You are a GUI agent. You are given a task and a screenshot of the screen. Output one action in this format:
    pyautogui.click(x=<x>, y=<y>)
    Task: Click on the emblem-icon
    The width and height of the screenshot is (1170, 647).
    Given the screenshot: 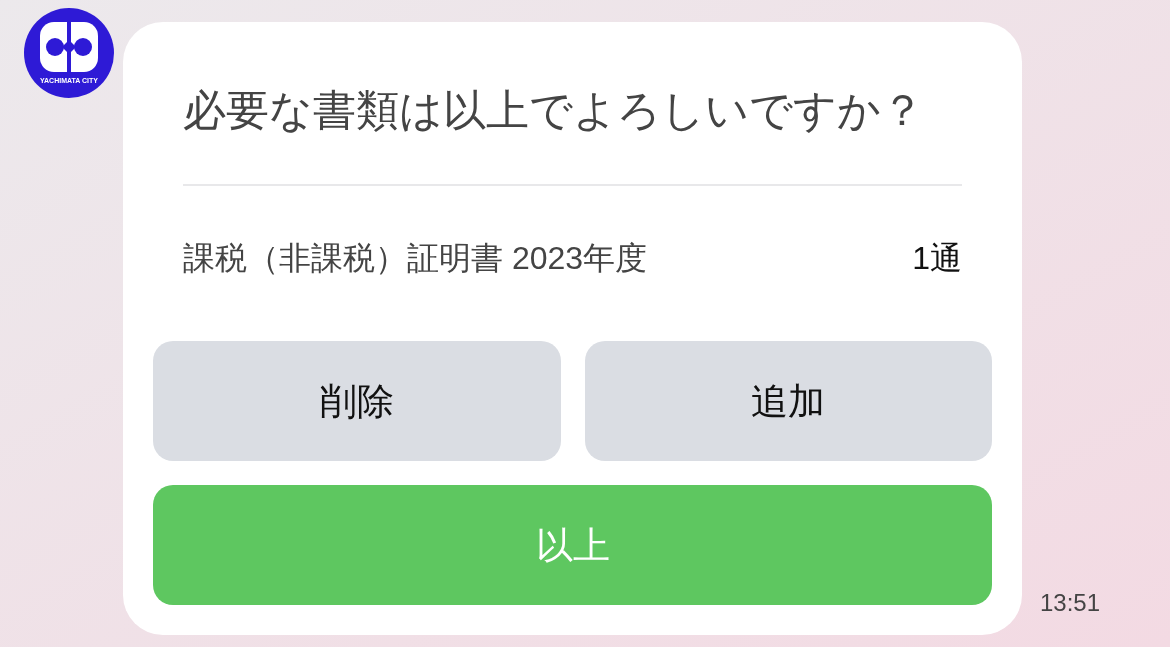 What is the action you would take?
    pyautogui.click(x=69, y=47)
    